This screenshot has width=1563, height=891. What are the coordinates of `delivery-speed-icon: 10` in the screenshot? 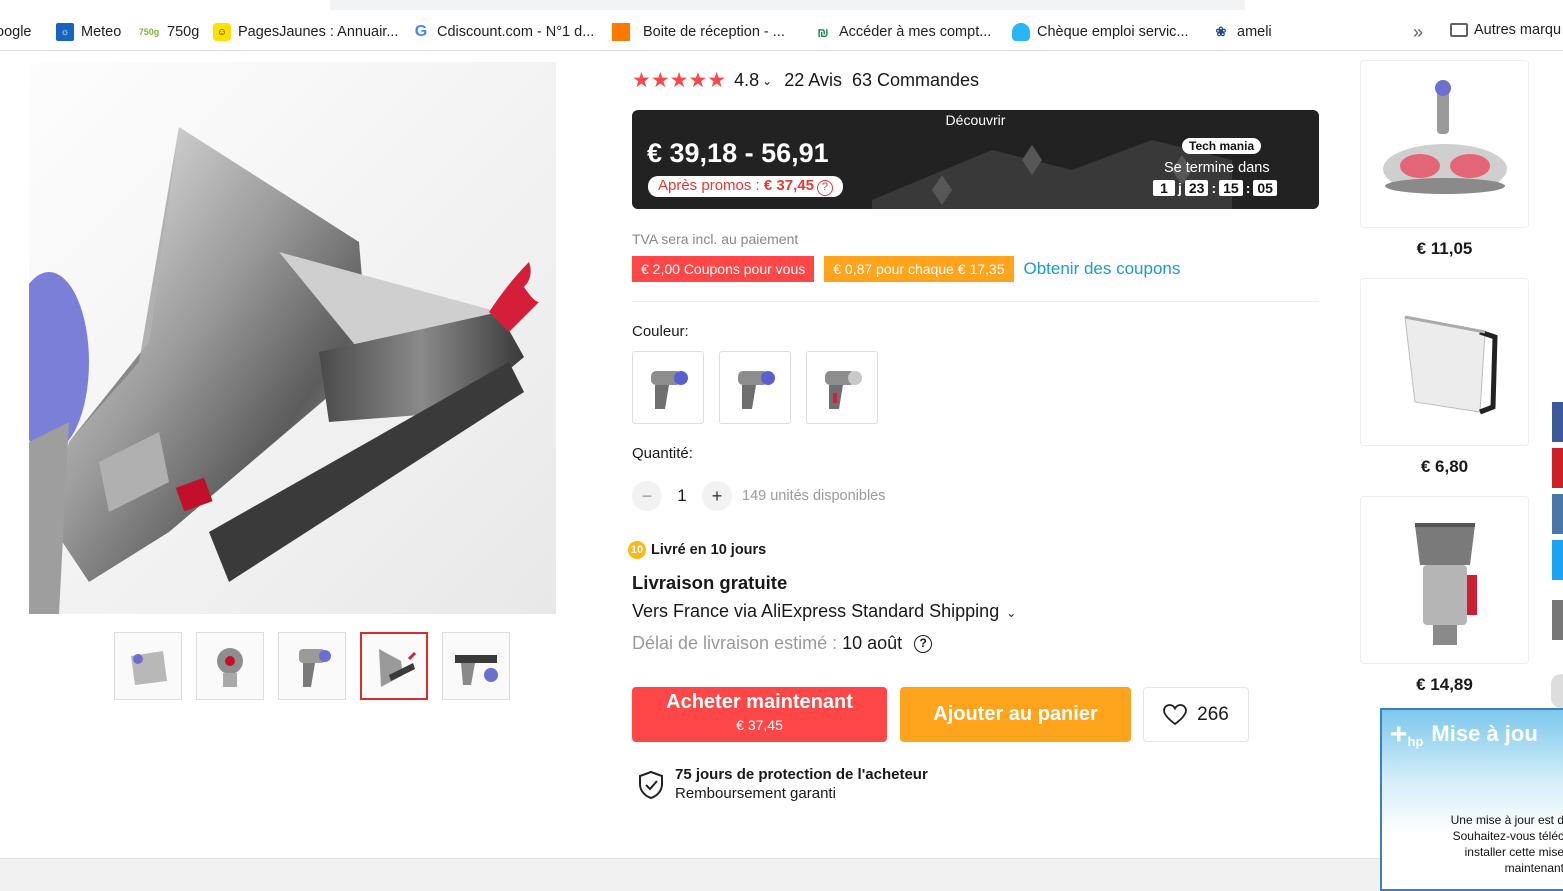 It's located at (637, 550).